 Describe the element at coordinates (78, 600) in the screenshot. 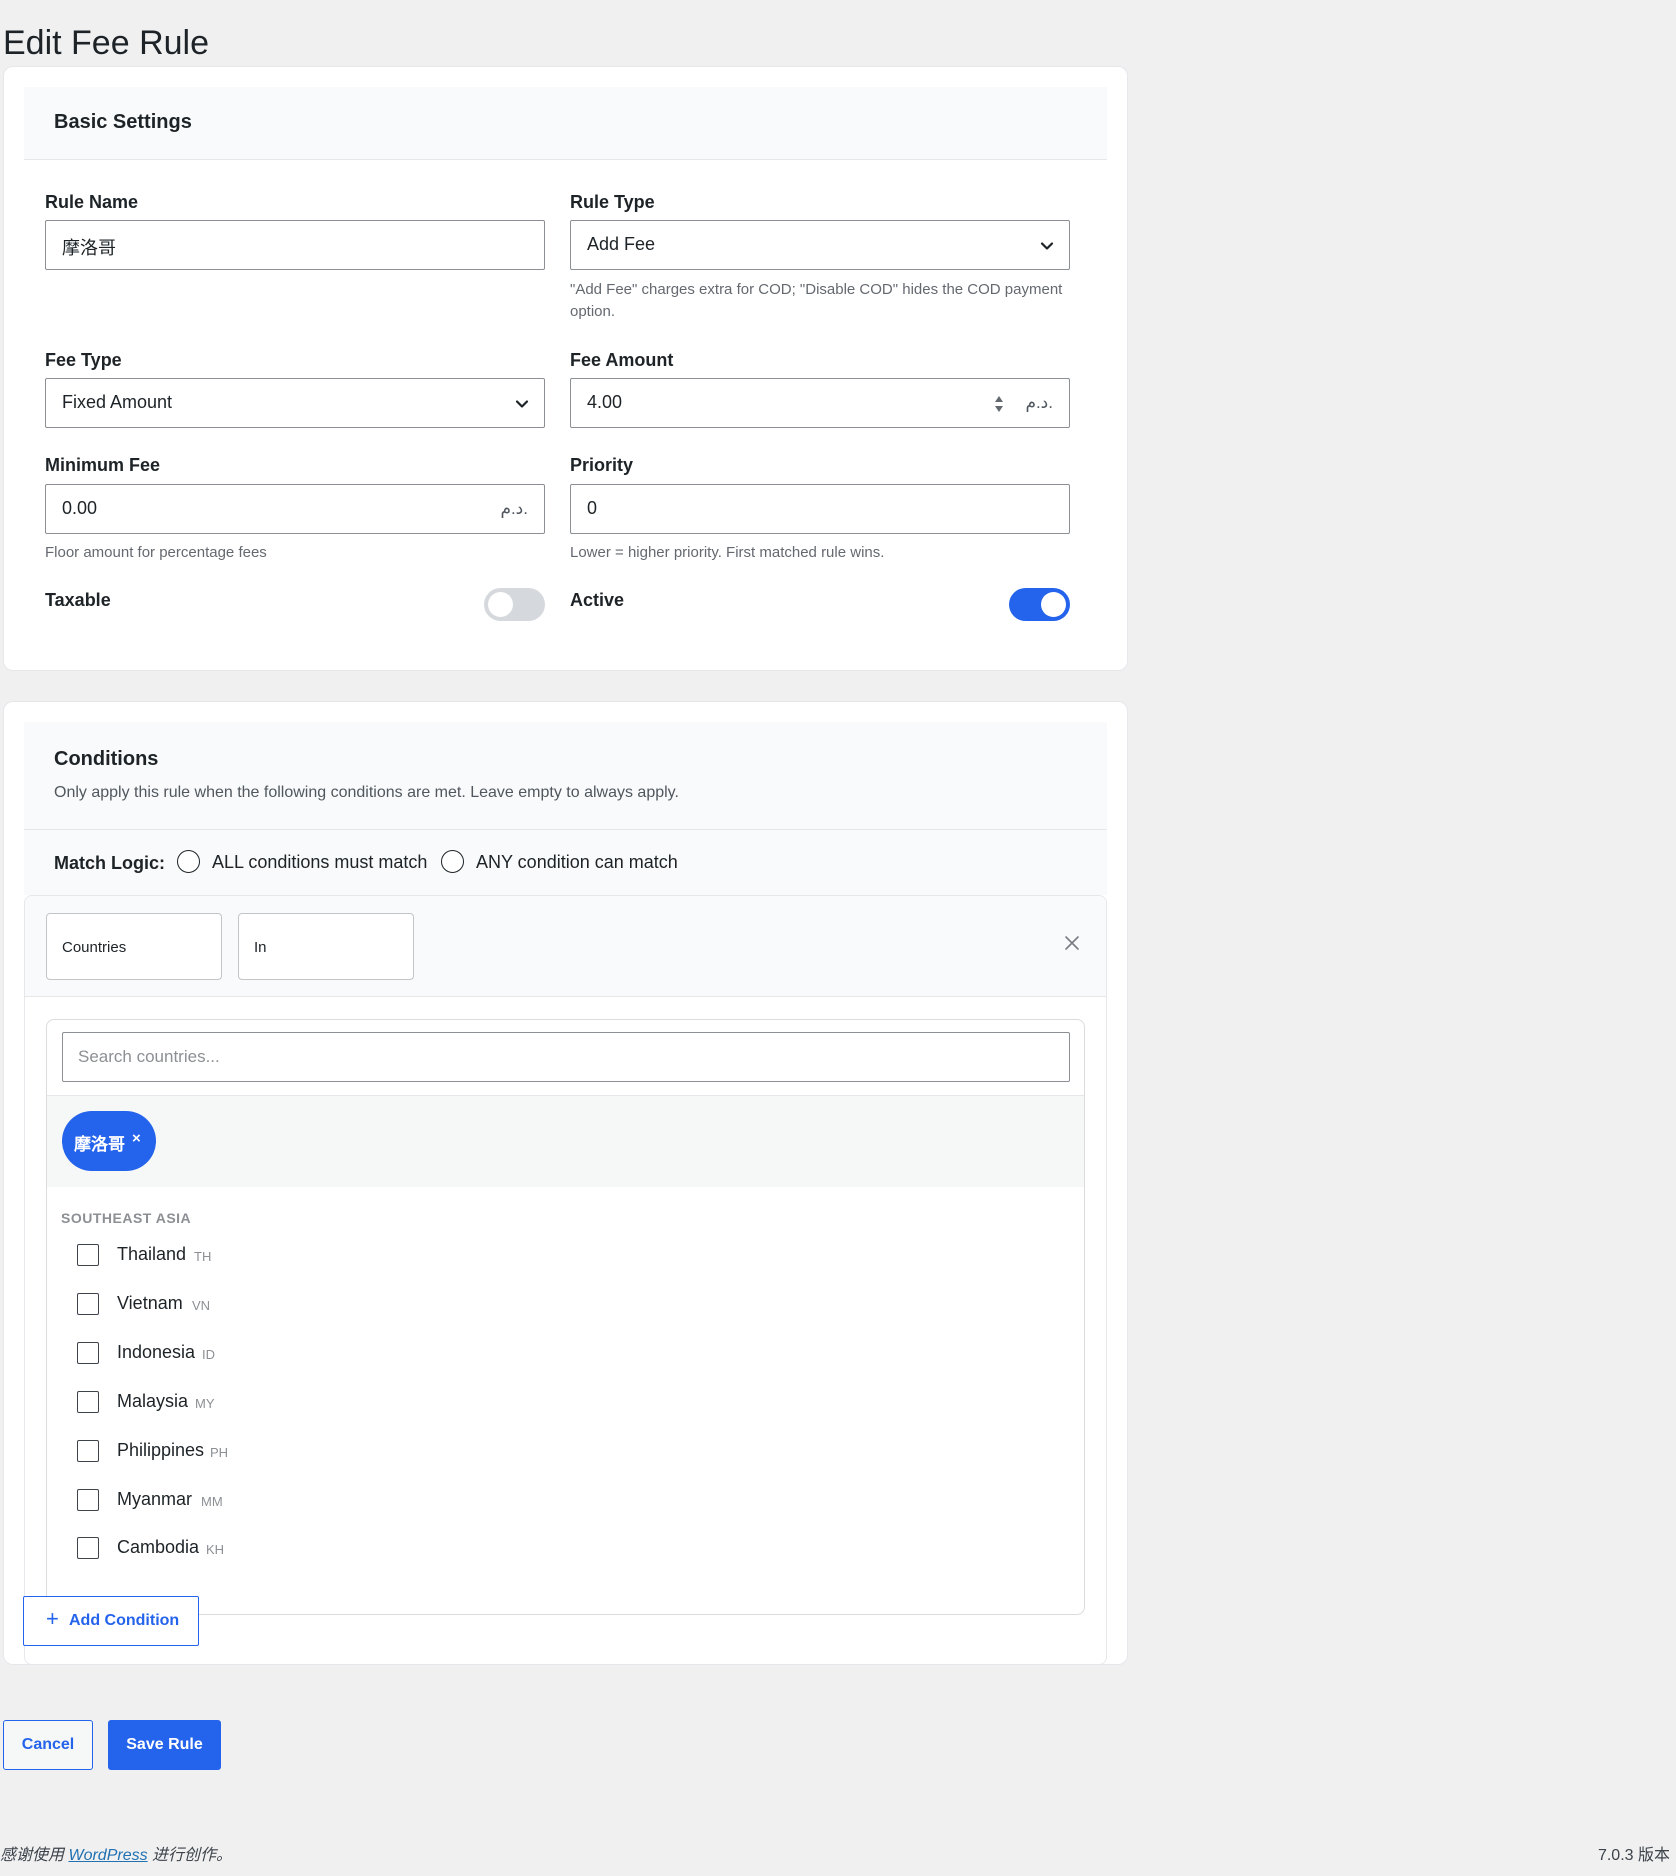

I see `taxable-label: Taxable` at that location.